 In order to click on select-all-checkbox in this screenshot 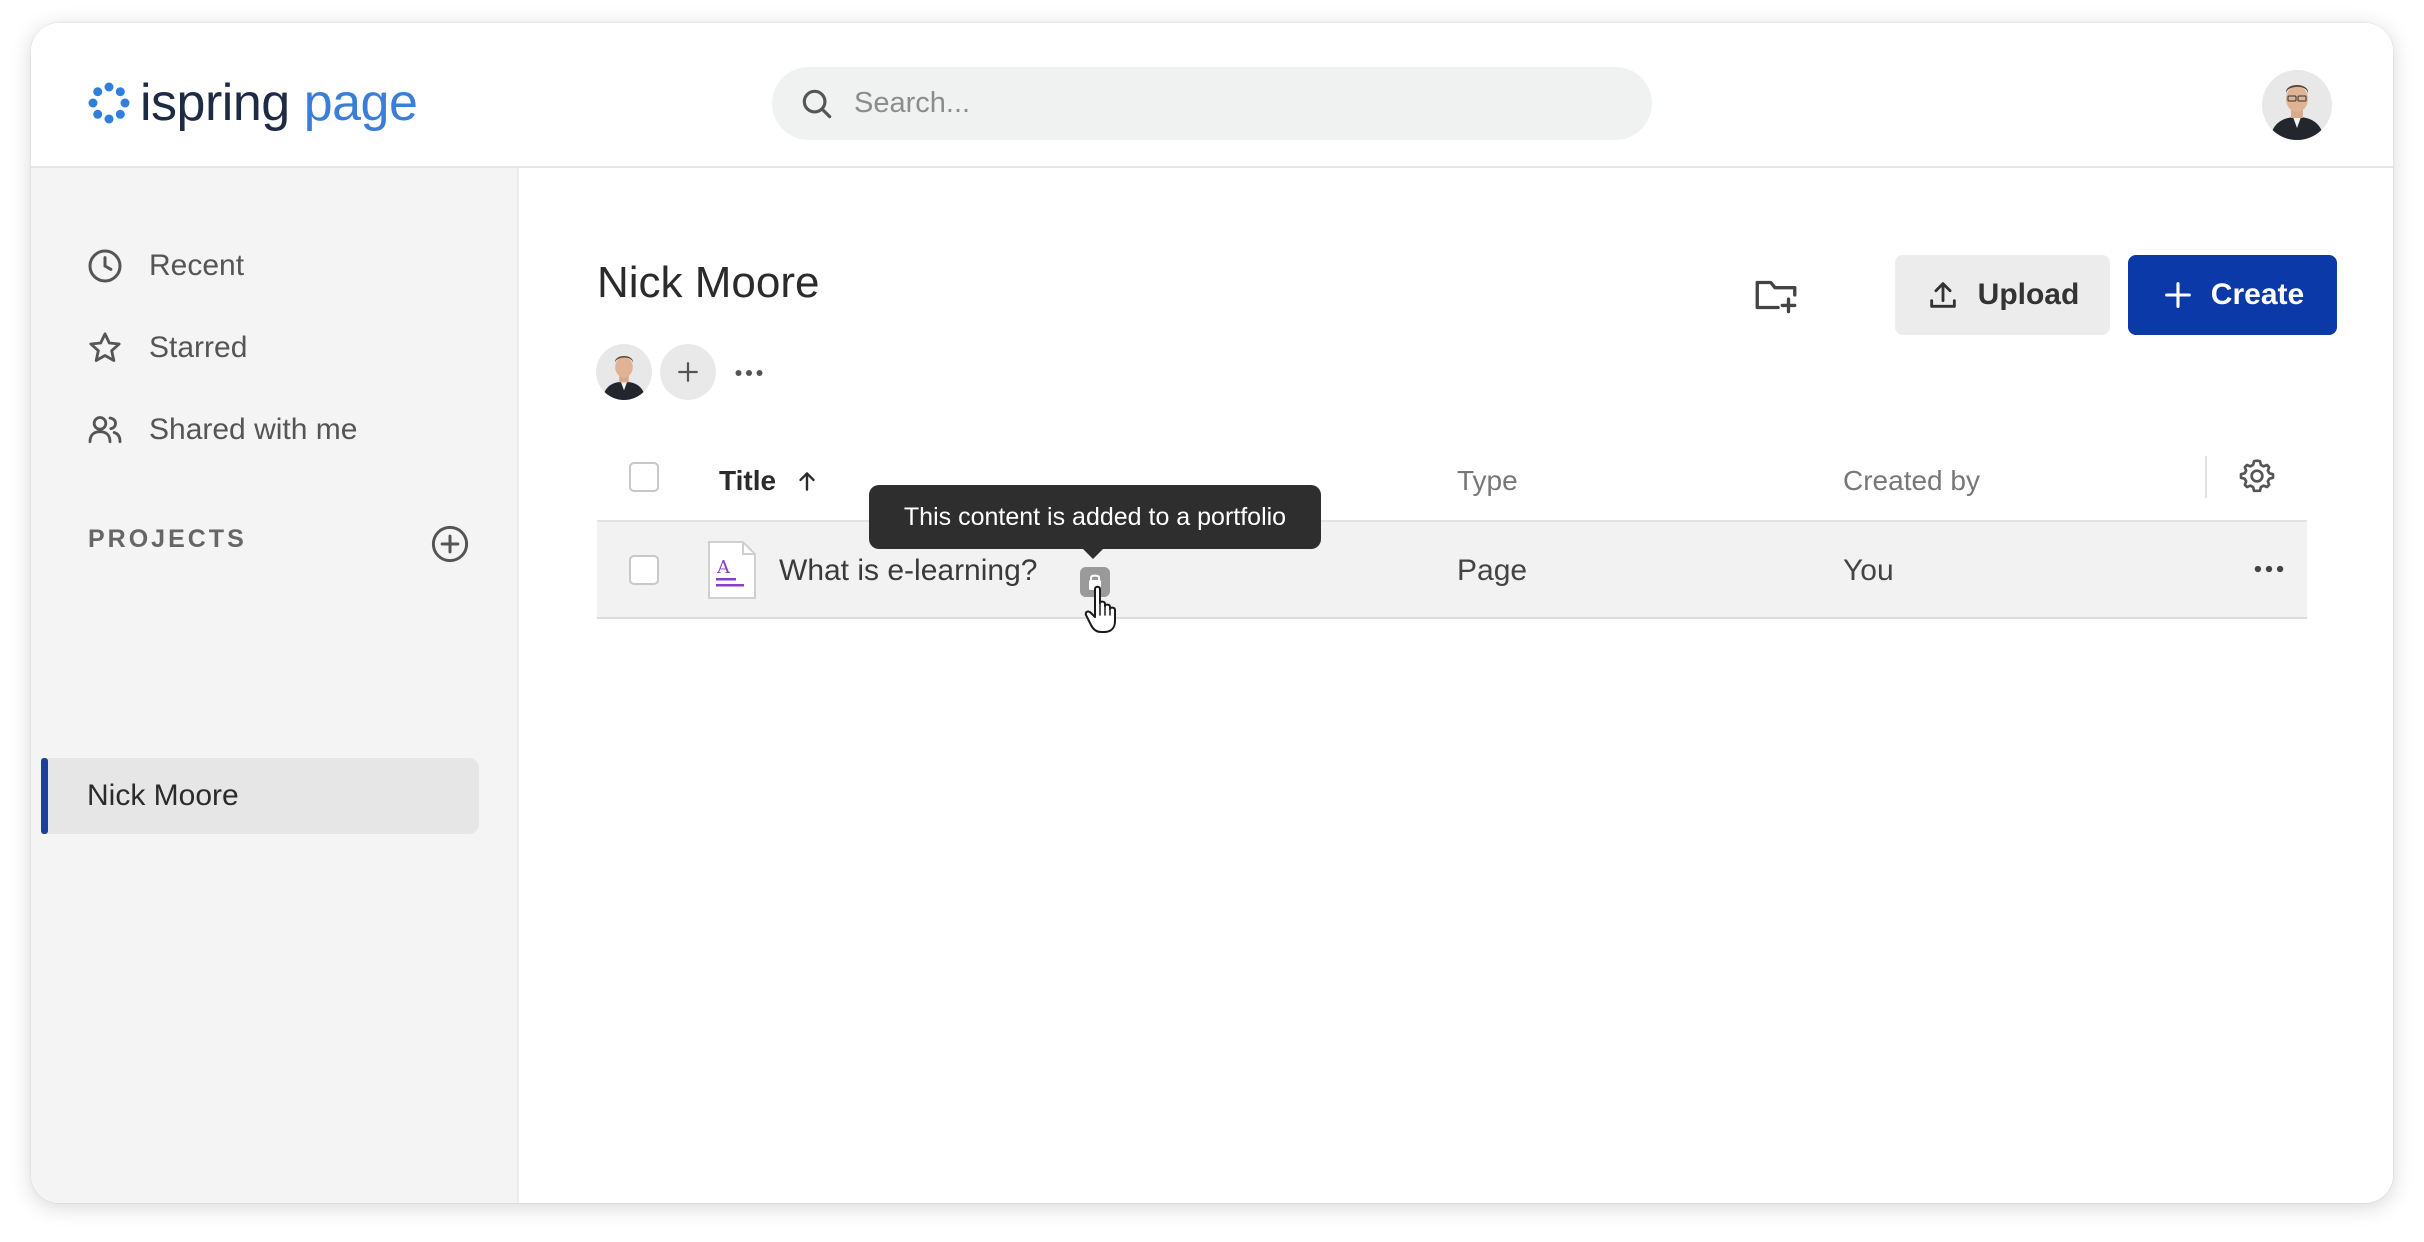, I will do `click(644, 477)`.